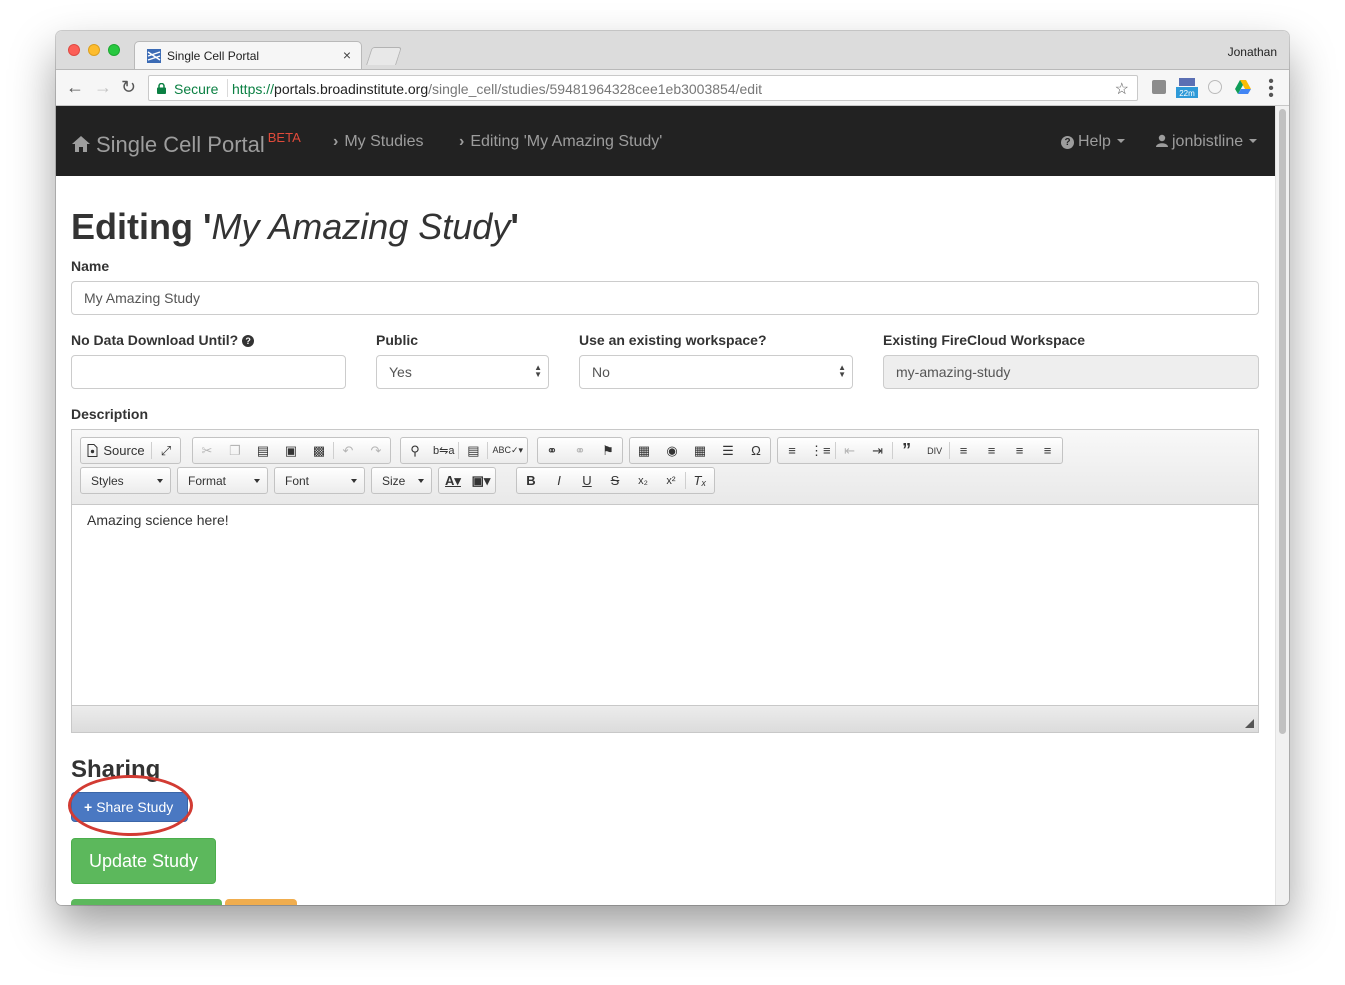  What do you see at coordinates (531, 480) in the screenshot?
I see `bold-icon: B` at bounding box center [531, 480].